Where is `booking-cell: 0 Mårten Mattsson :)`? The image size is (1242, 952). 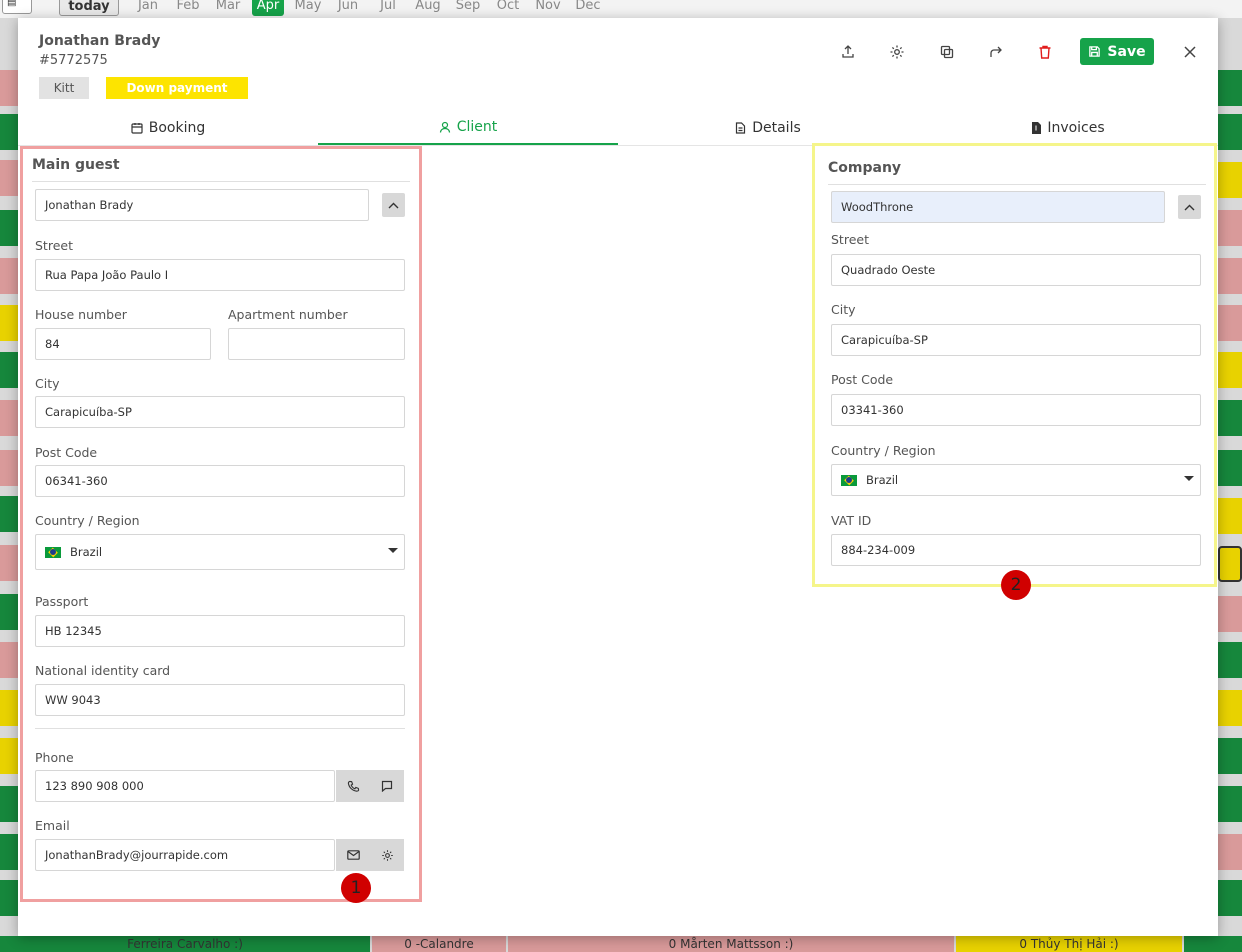 booking-cell: 0 Mårten Mattsson :) is located at coordinates (731, 944).